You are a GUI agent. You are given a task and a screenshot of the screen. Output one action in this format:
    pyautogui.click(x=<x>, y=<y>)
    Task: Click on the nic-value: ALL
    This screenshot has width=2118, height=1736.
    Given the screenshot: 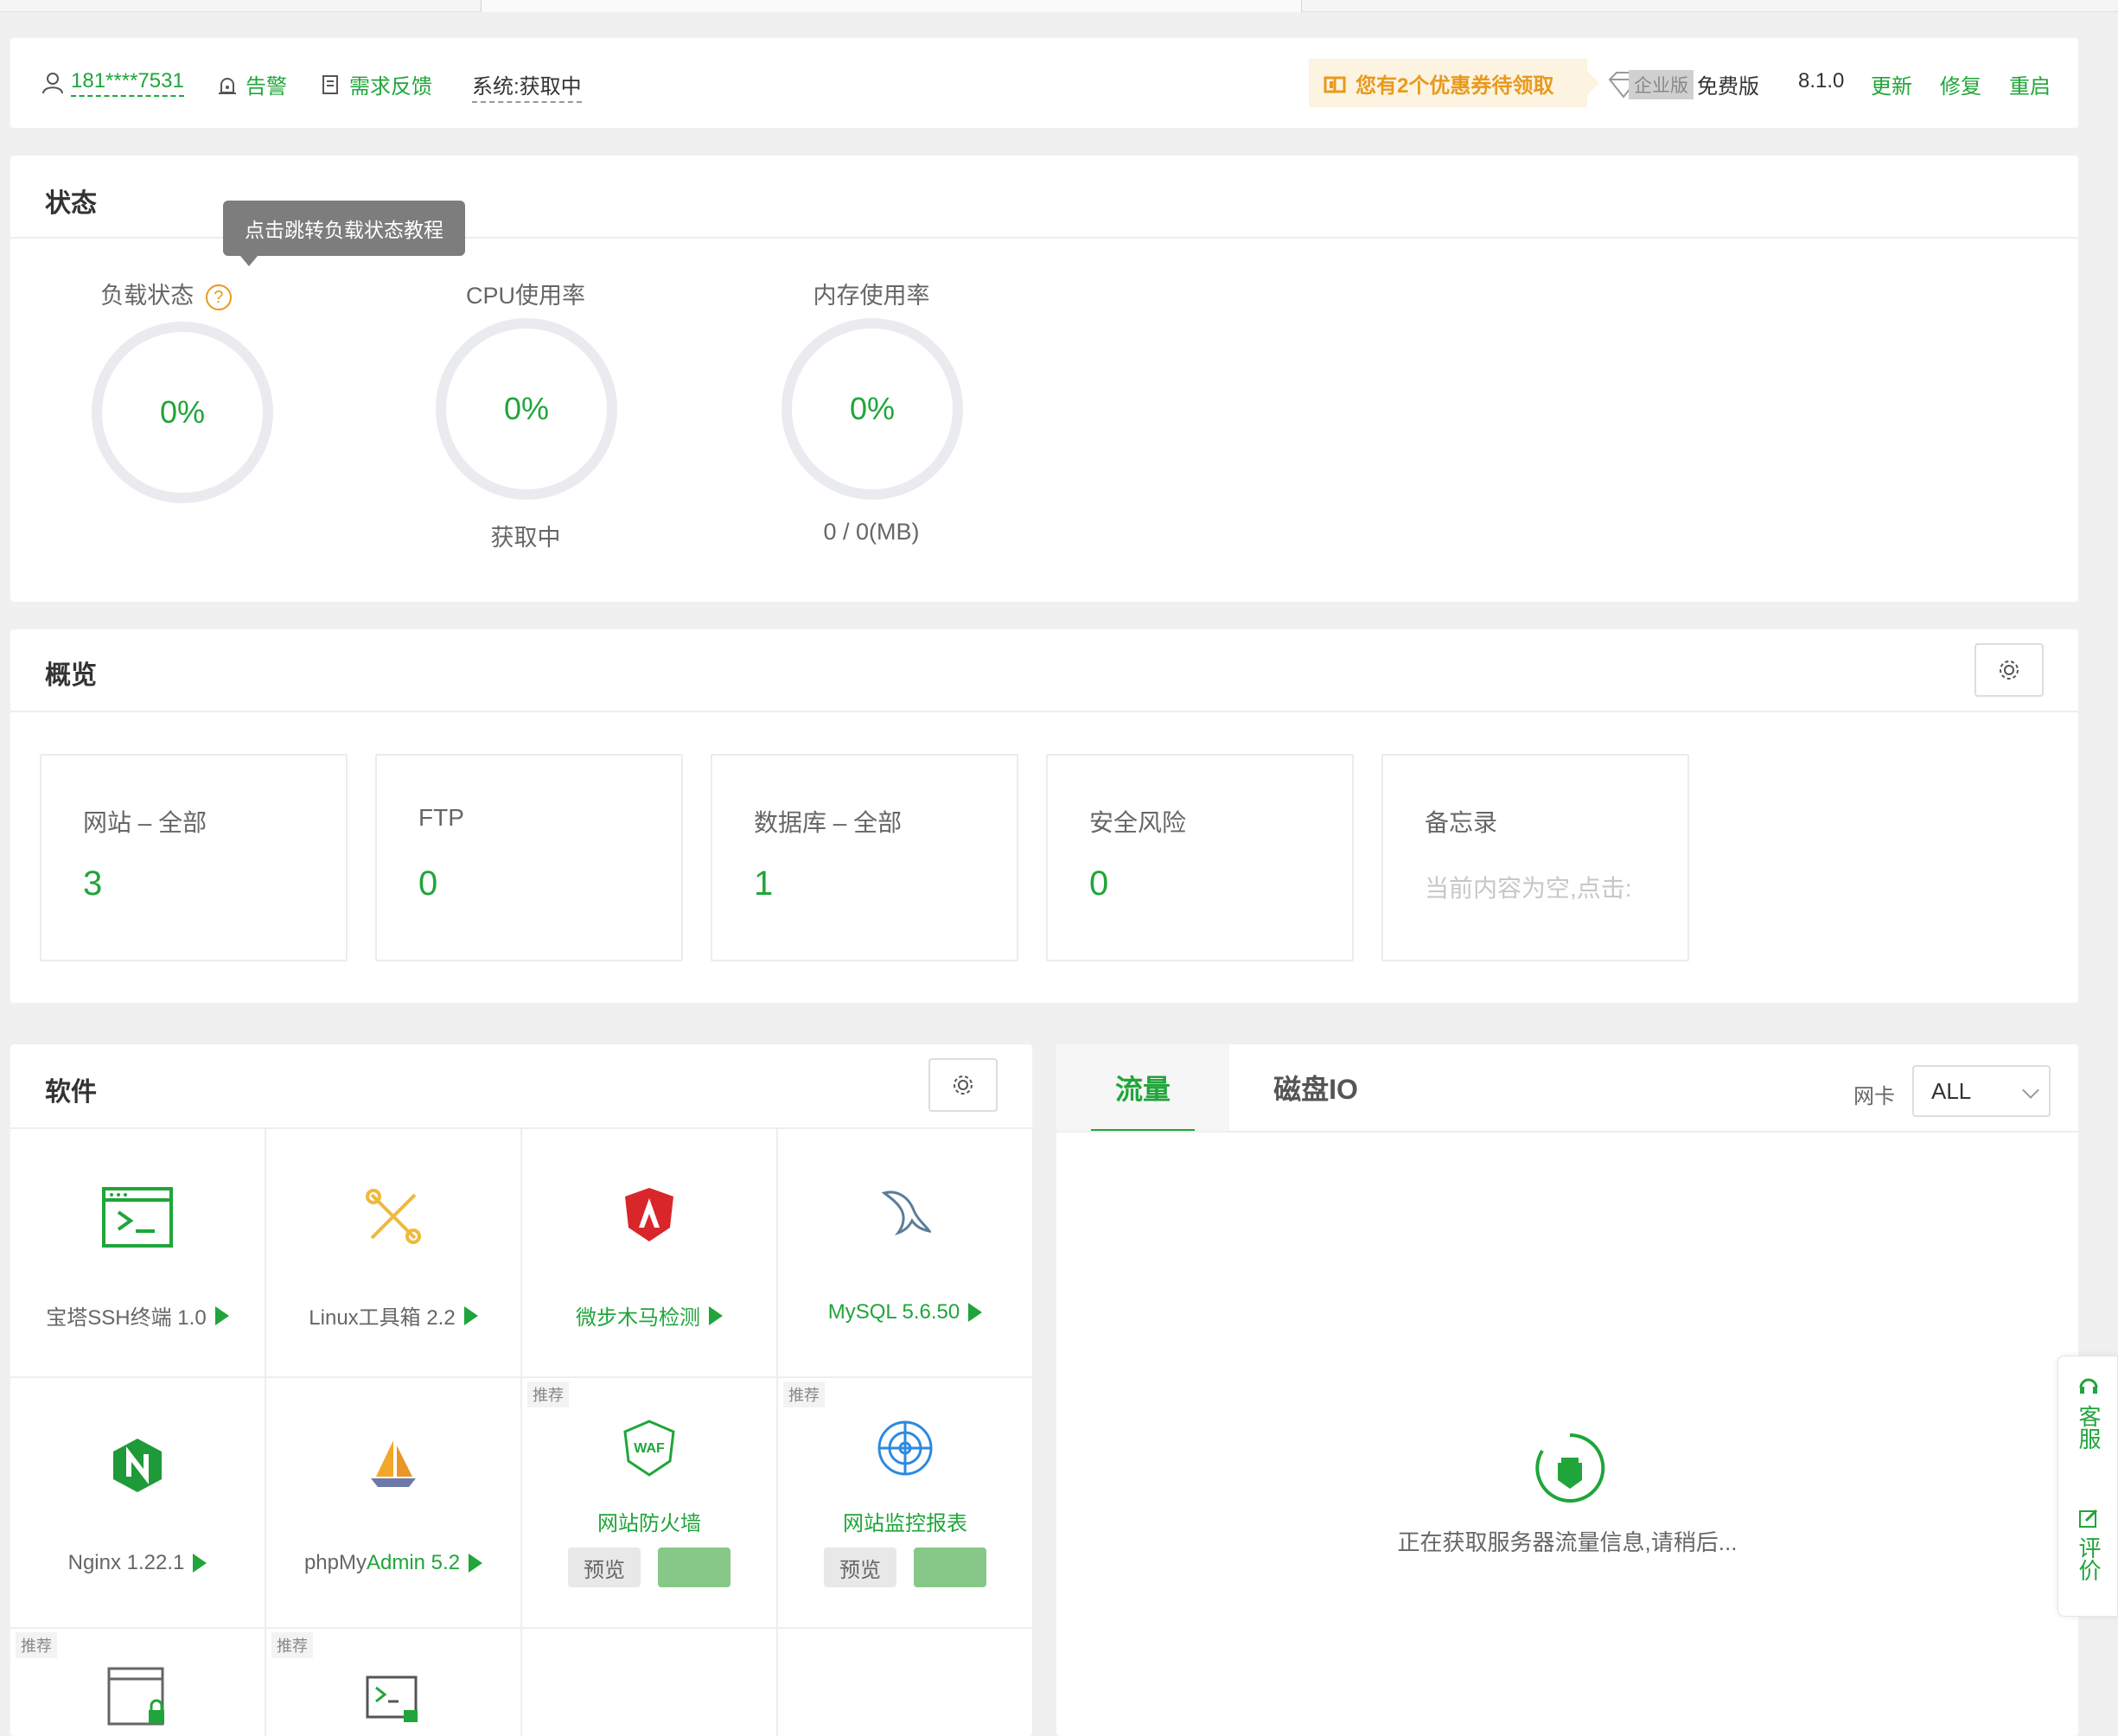 What is the action you would take?
    pyautogui.click(x=1951, y=1090)
    